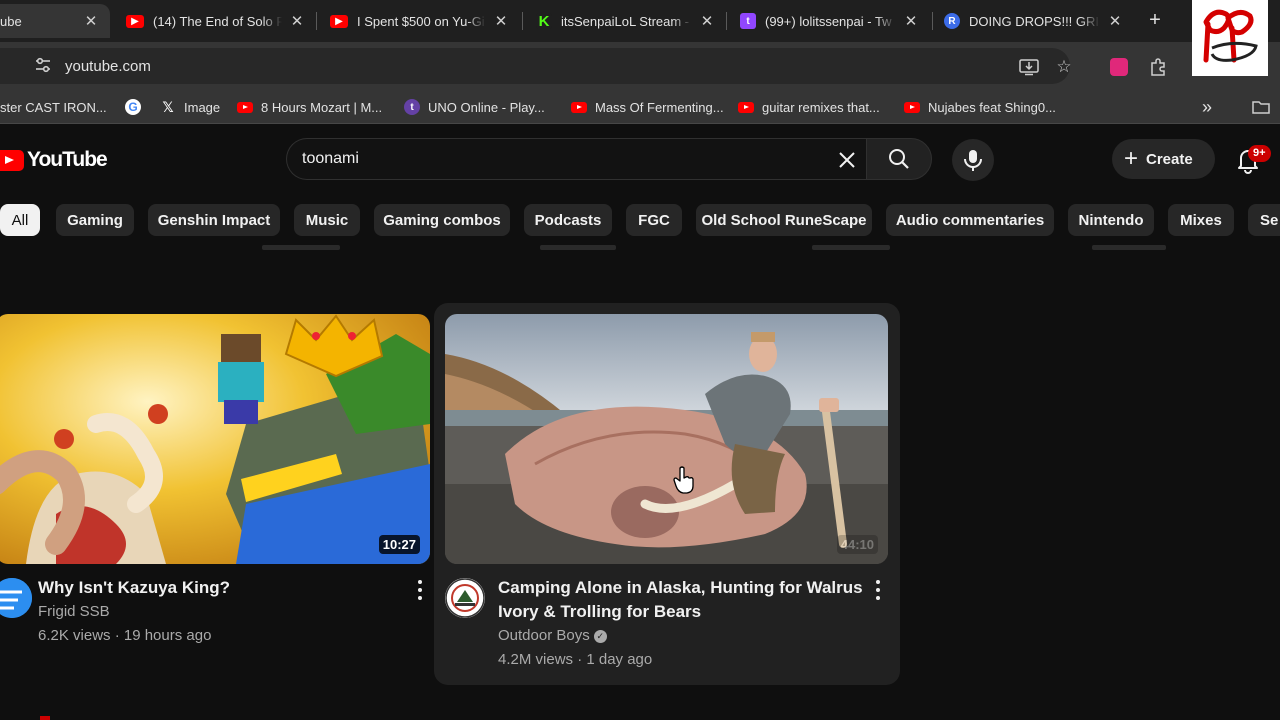 This screenshot has height=720, width=1280. I want to click on tab-end-of-solo: ▶ (14) The End of Solo R ✕, so click(216, 21).